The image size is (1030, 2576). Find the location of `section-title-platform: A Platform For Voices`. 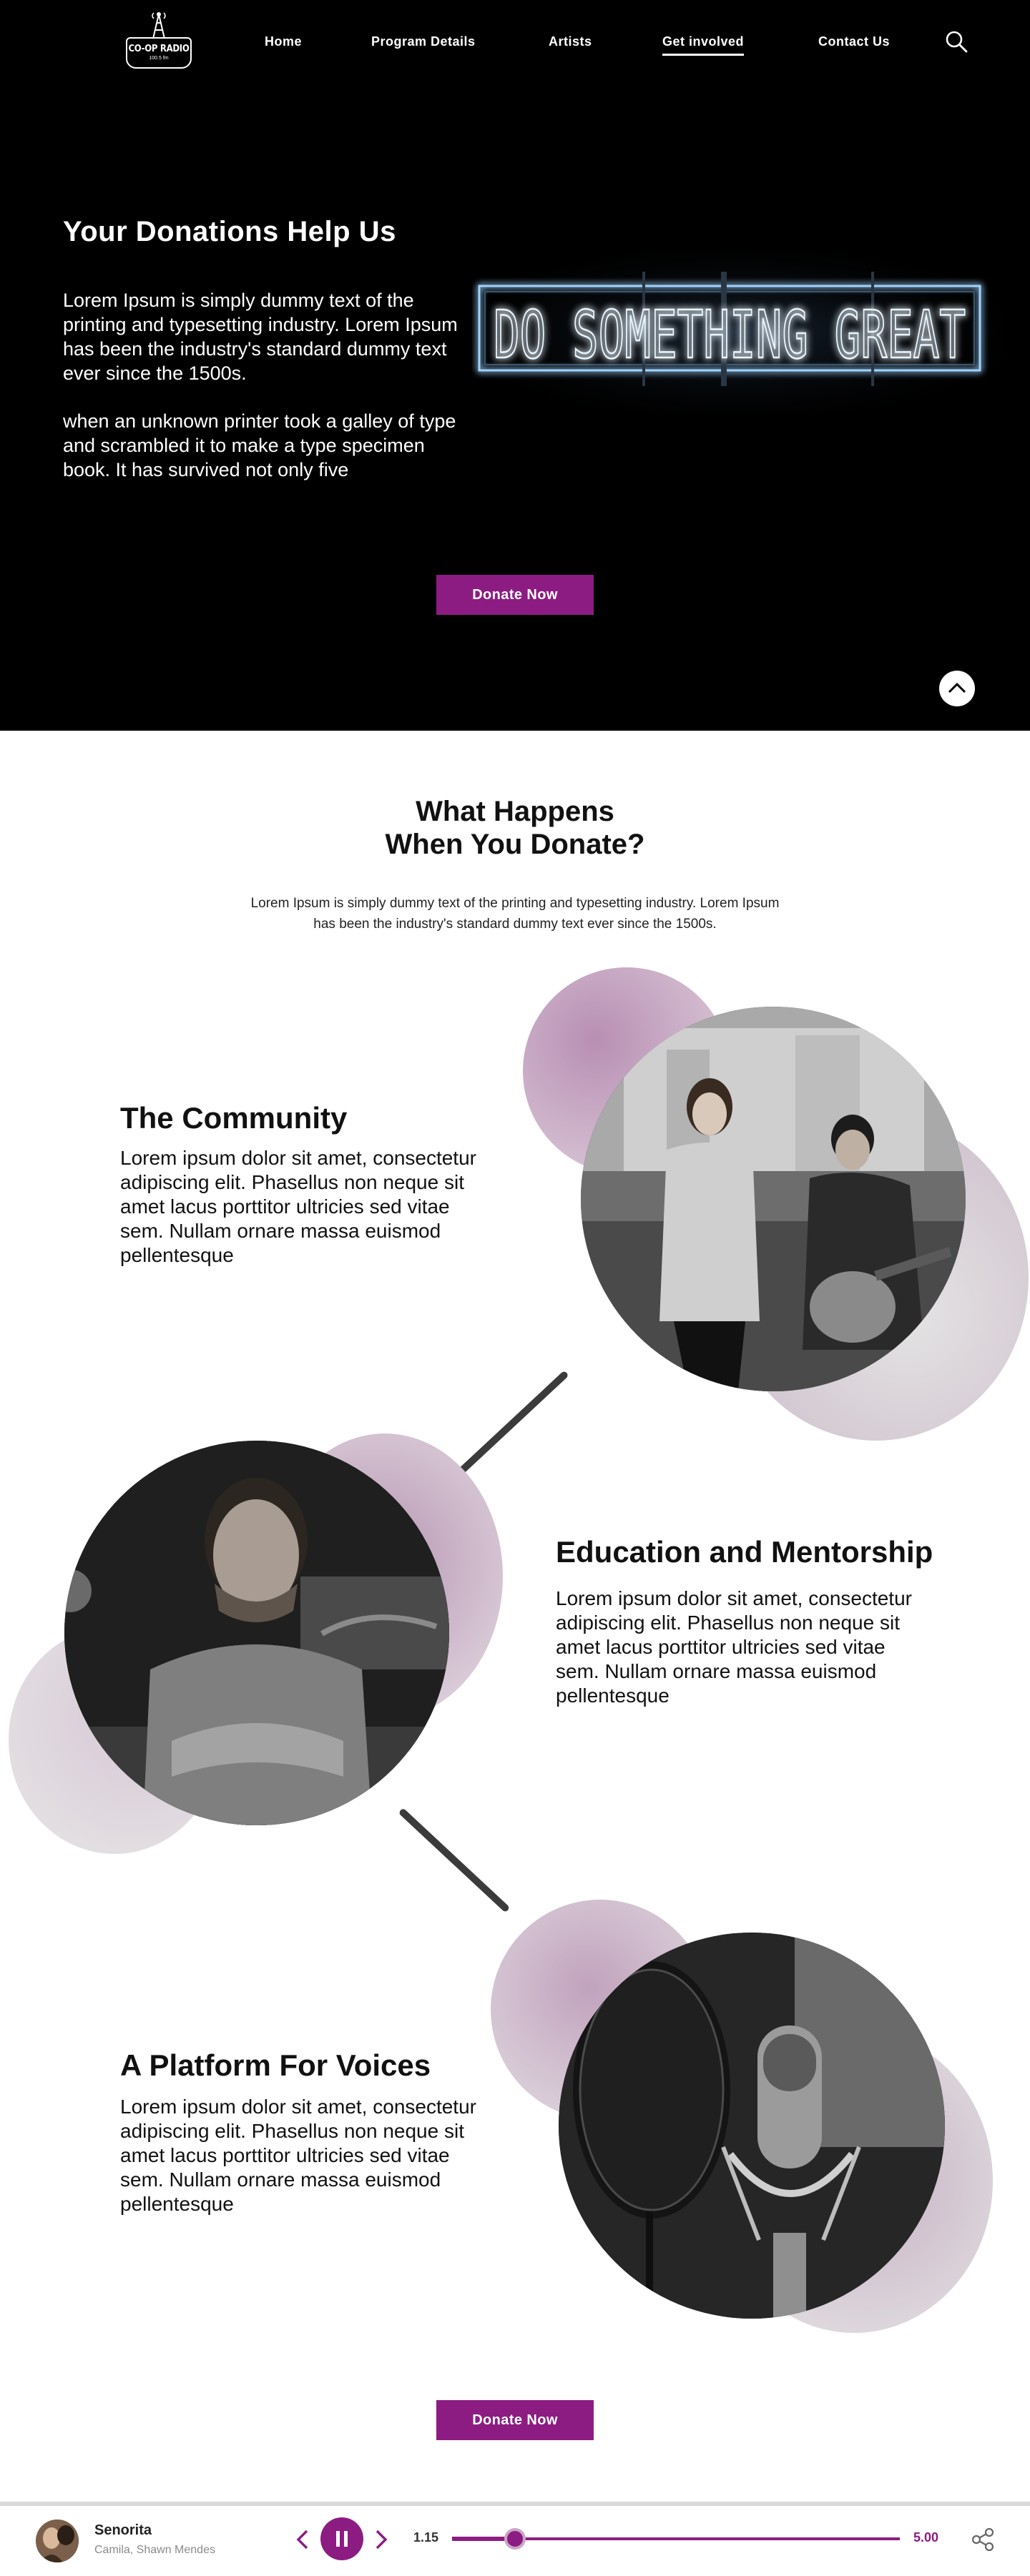

section-title-platform: A Platform For Voices is located at coordinates (275, 2065).